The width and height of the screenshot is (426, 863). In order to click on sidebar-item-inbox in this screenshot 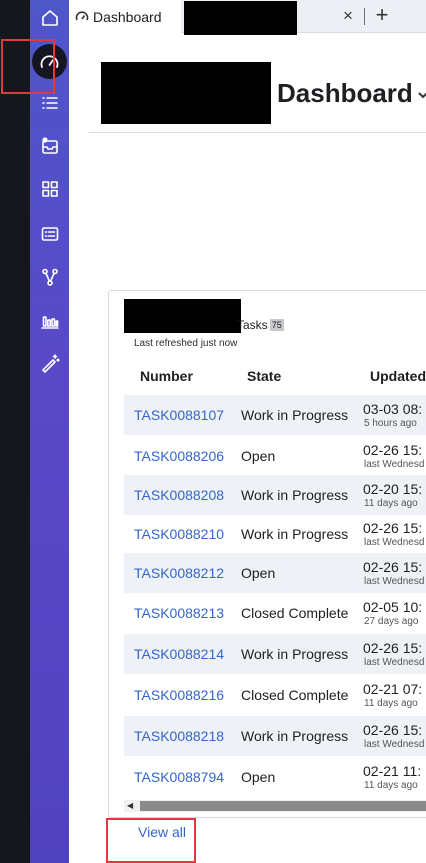, I will do `click(49, 146)`.